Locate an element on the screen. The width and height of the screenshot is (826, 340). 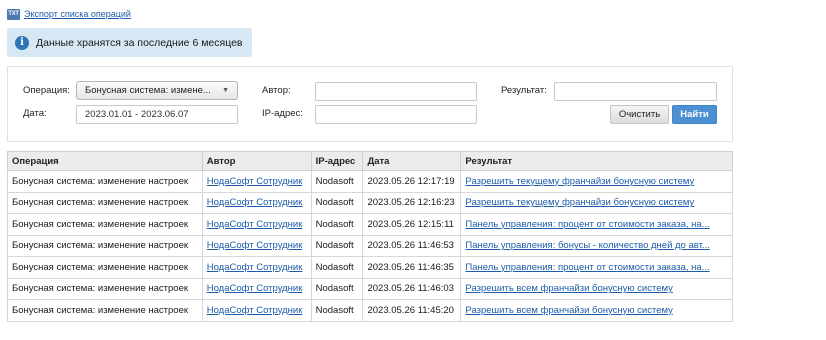
info-icon: i is located at coordinates (22, 42).